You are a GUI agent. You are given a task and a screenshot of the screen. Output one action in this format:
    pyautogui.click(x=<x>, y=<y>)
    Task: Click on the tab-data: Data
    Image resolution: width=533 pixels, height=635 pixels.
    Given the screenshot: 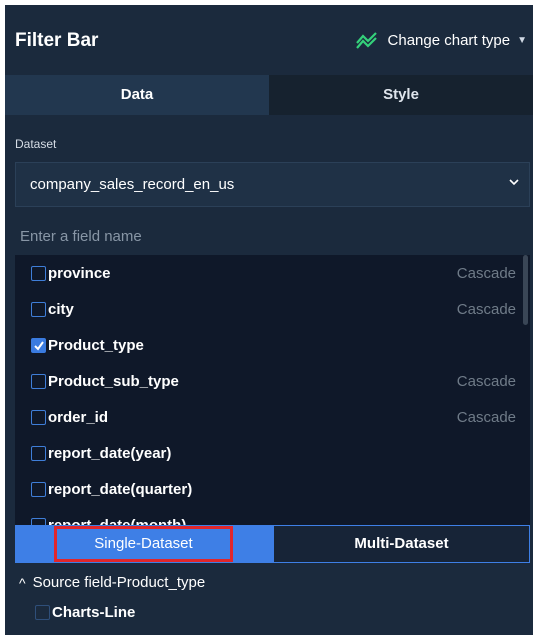 What is the action you would take?
    pyautogui.click(x=137, y=95)
    